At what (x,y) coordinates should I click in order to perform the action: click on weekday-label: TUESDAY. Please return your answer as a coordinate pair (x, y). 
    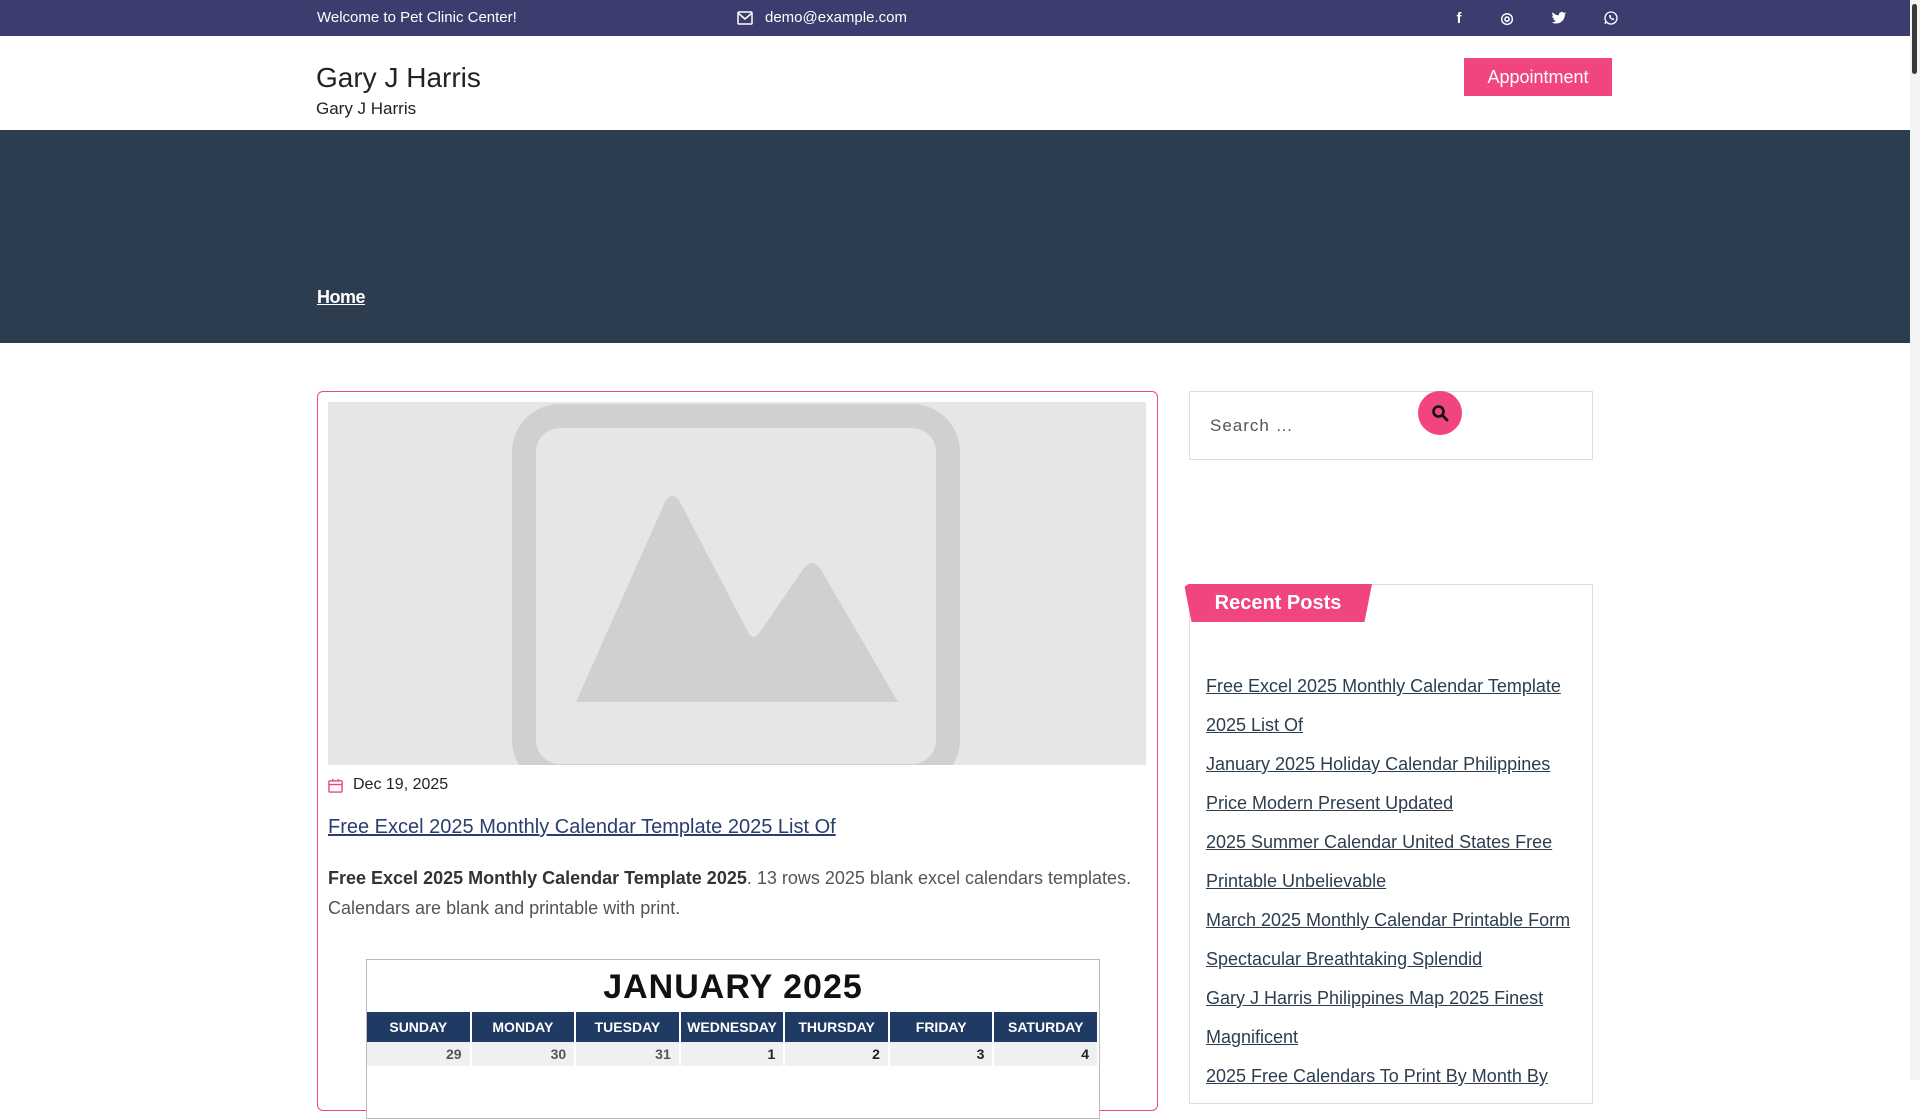
    Looking at the image, I should click on (628, 1027).